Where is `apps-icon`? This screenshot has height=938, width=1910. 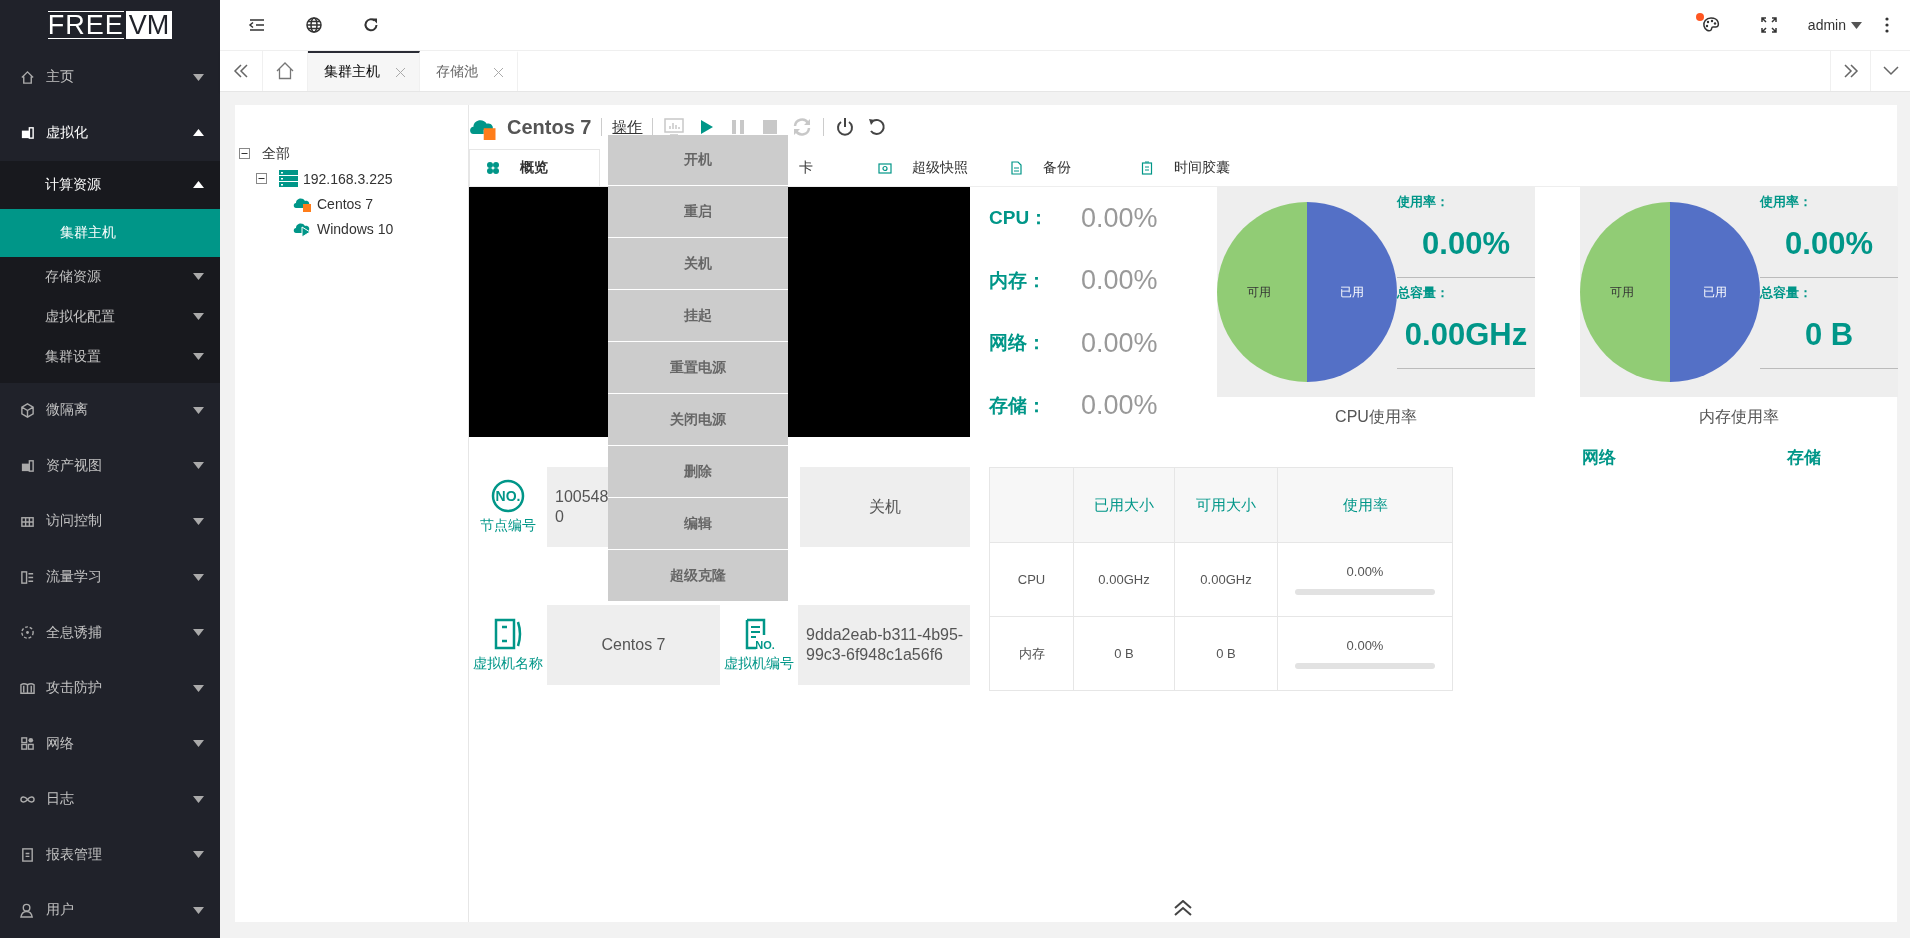 apps-icon is located at coordinates (27, 744).